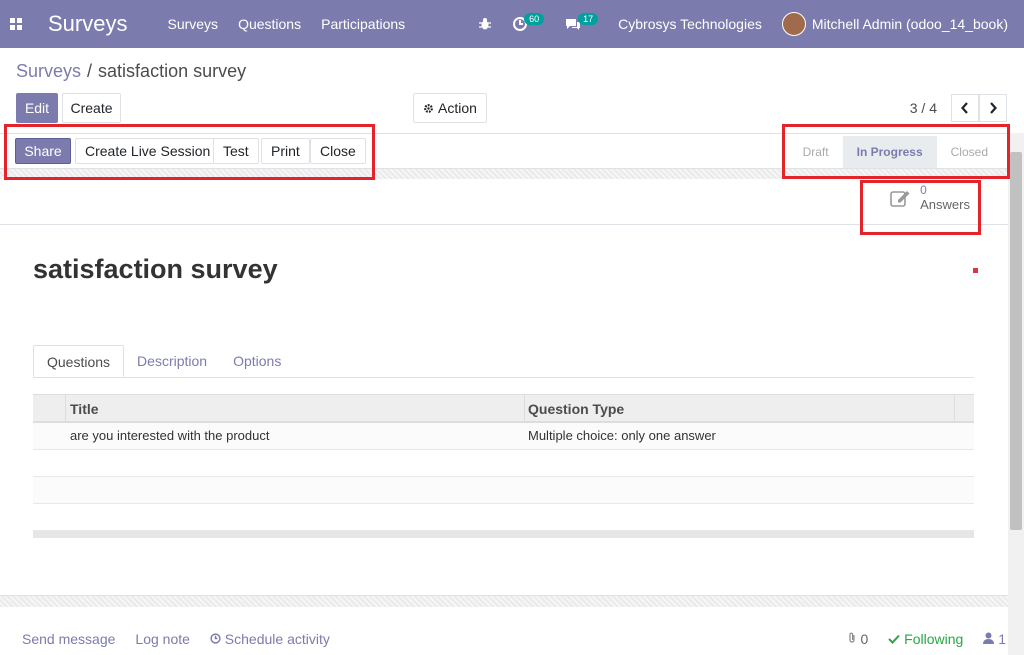 The height and width of the screenshot is (655, 1024). Describe the element at coordinates (622, 435) in the screenshot. I see `question-type-cell: Multiple choice: only one answer` at that location.